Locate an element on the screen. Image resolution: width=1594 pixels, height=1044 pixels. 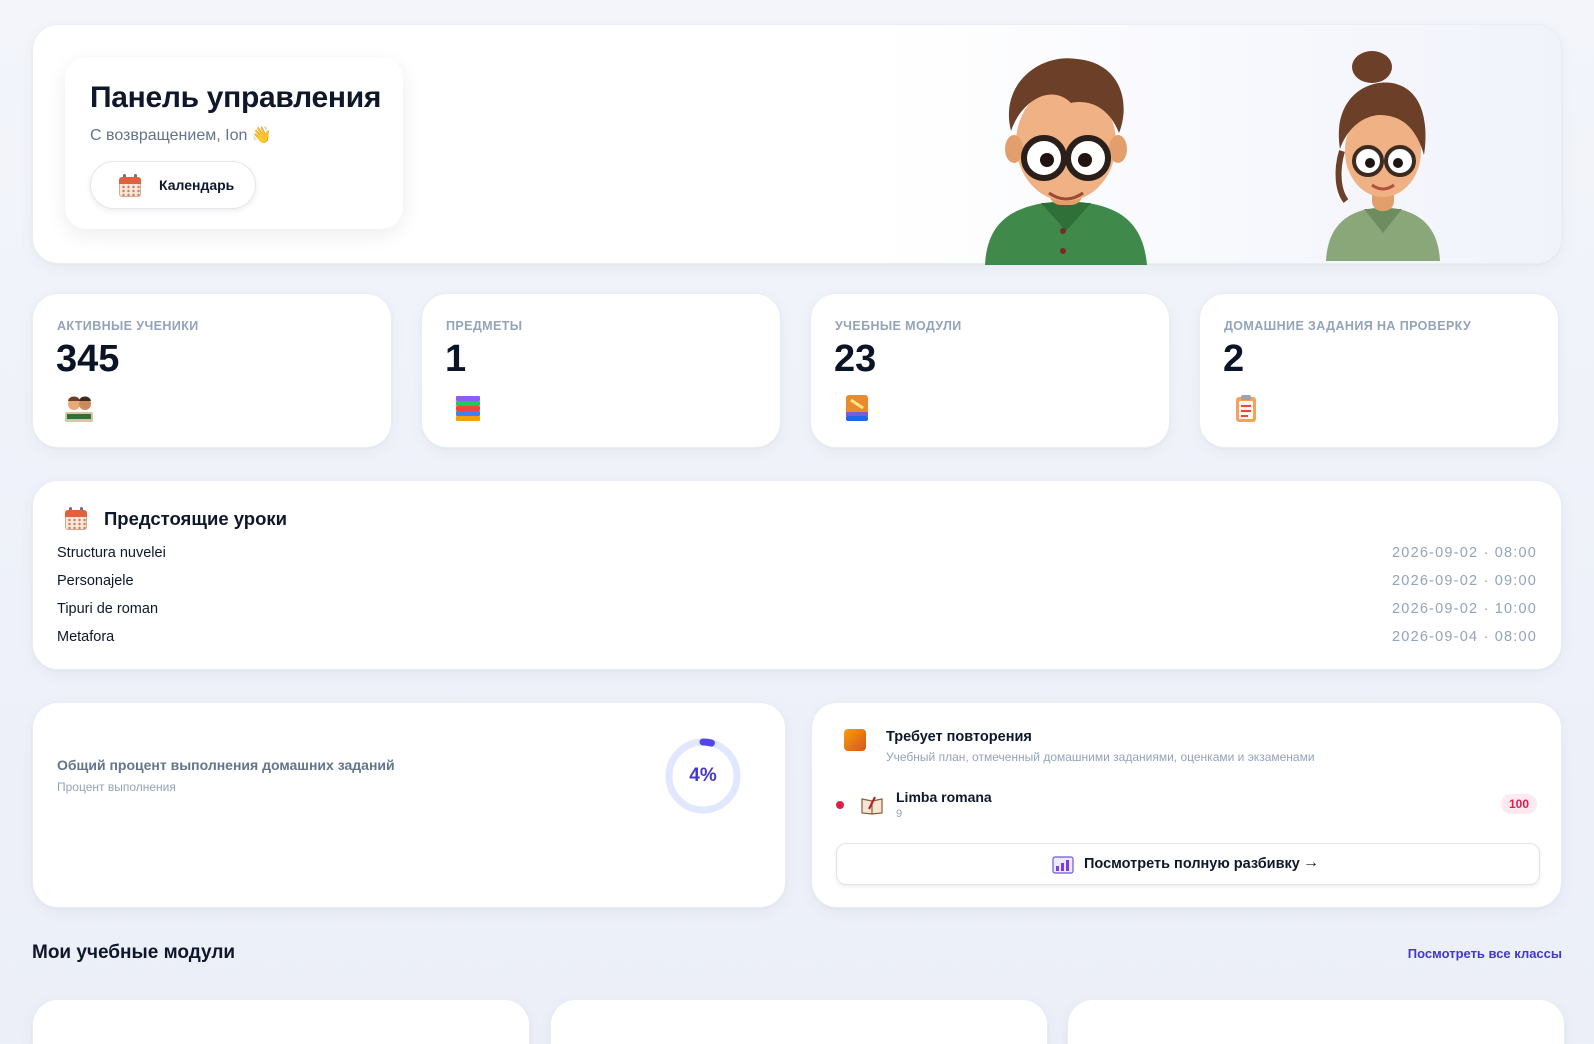
lesson-time: 2026-09-02 · 10:00 is located at coordinates (1464, 609).